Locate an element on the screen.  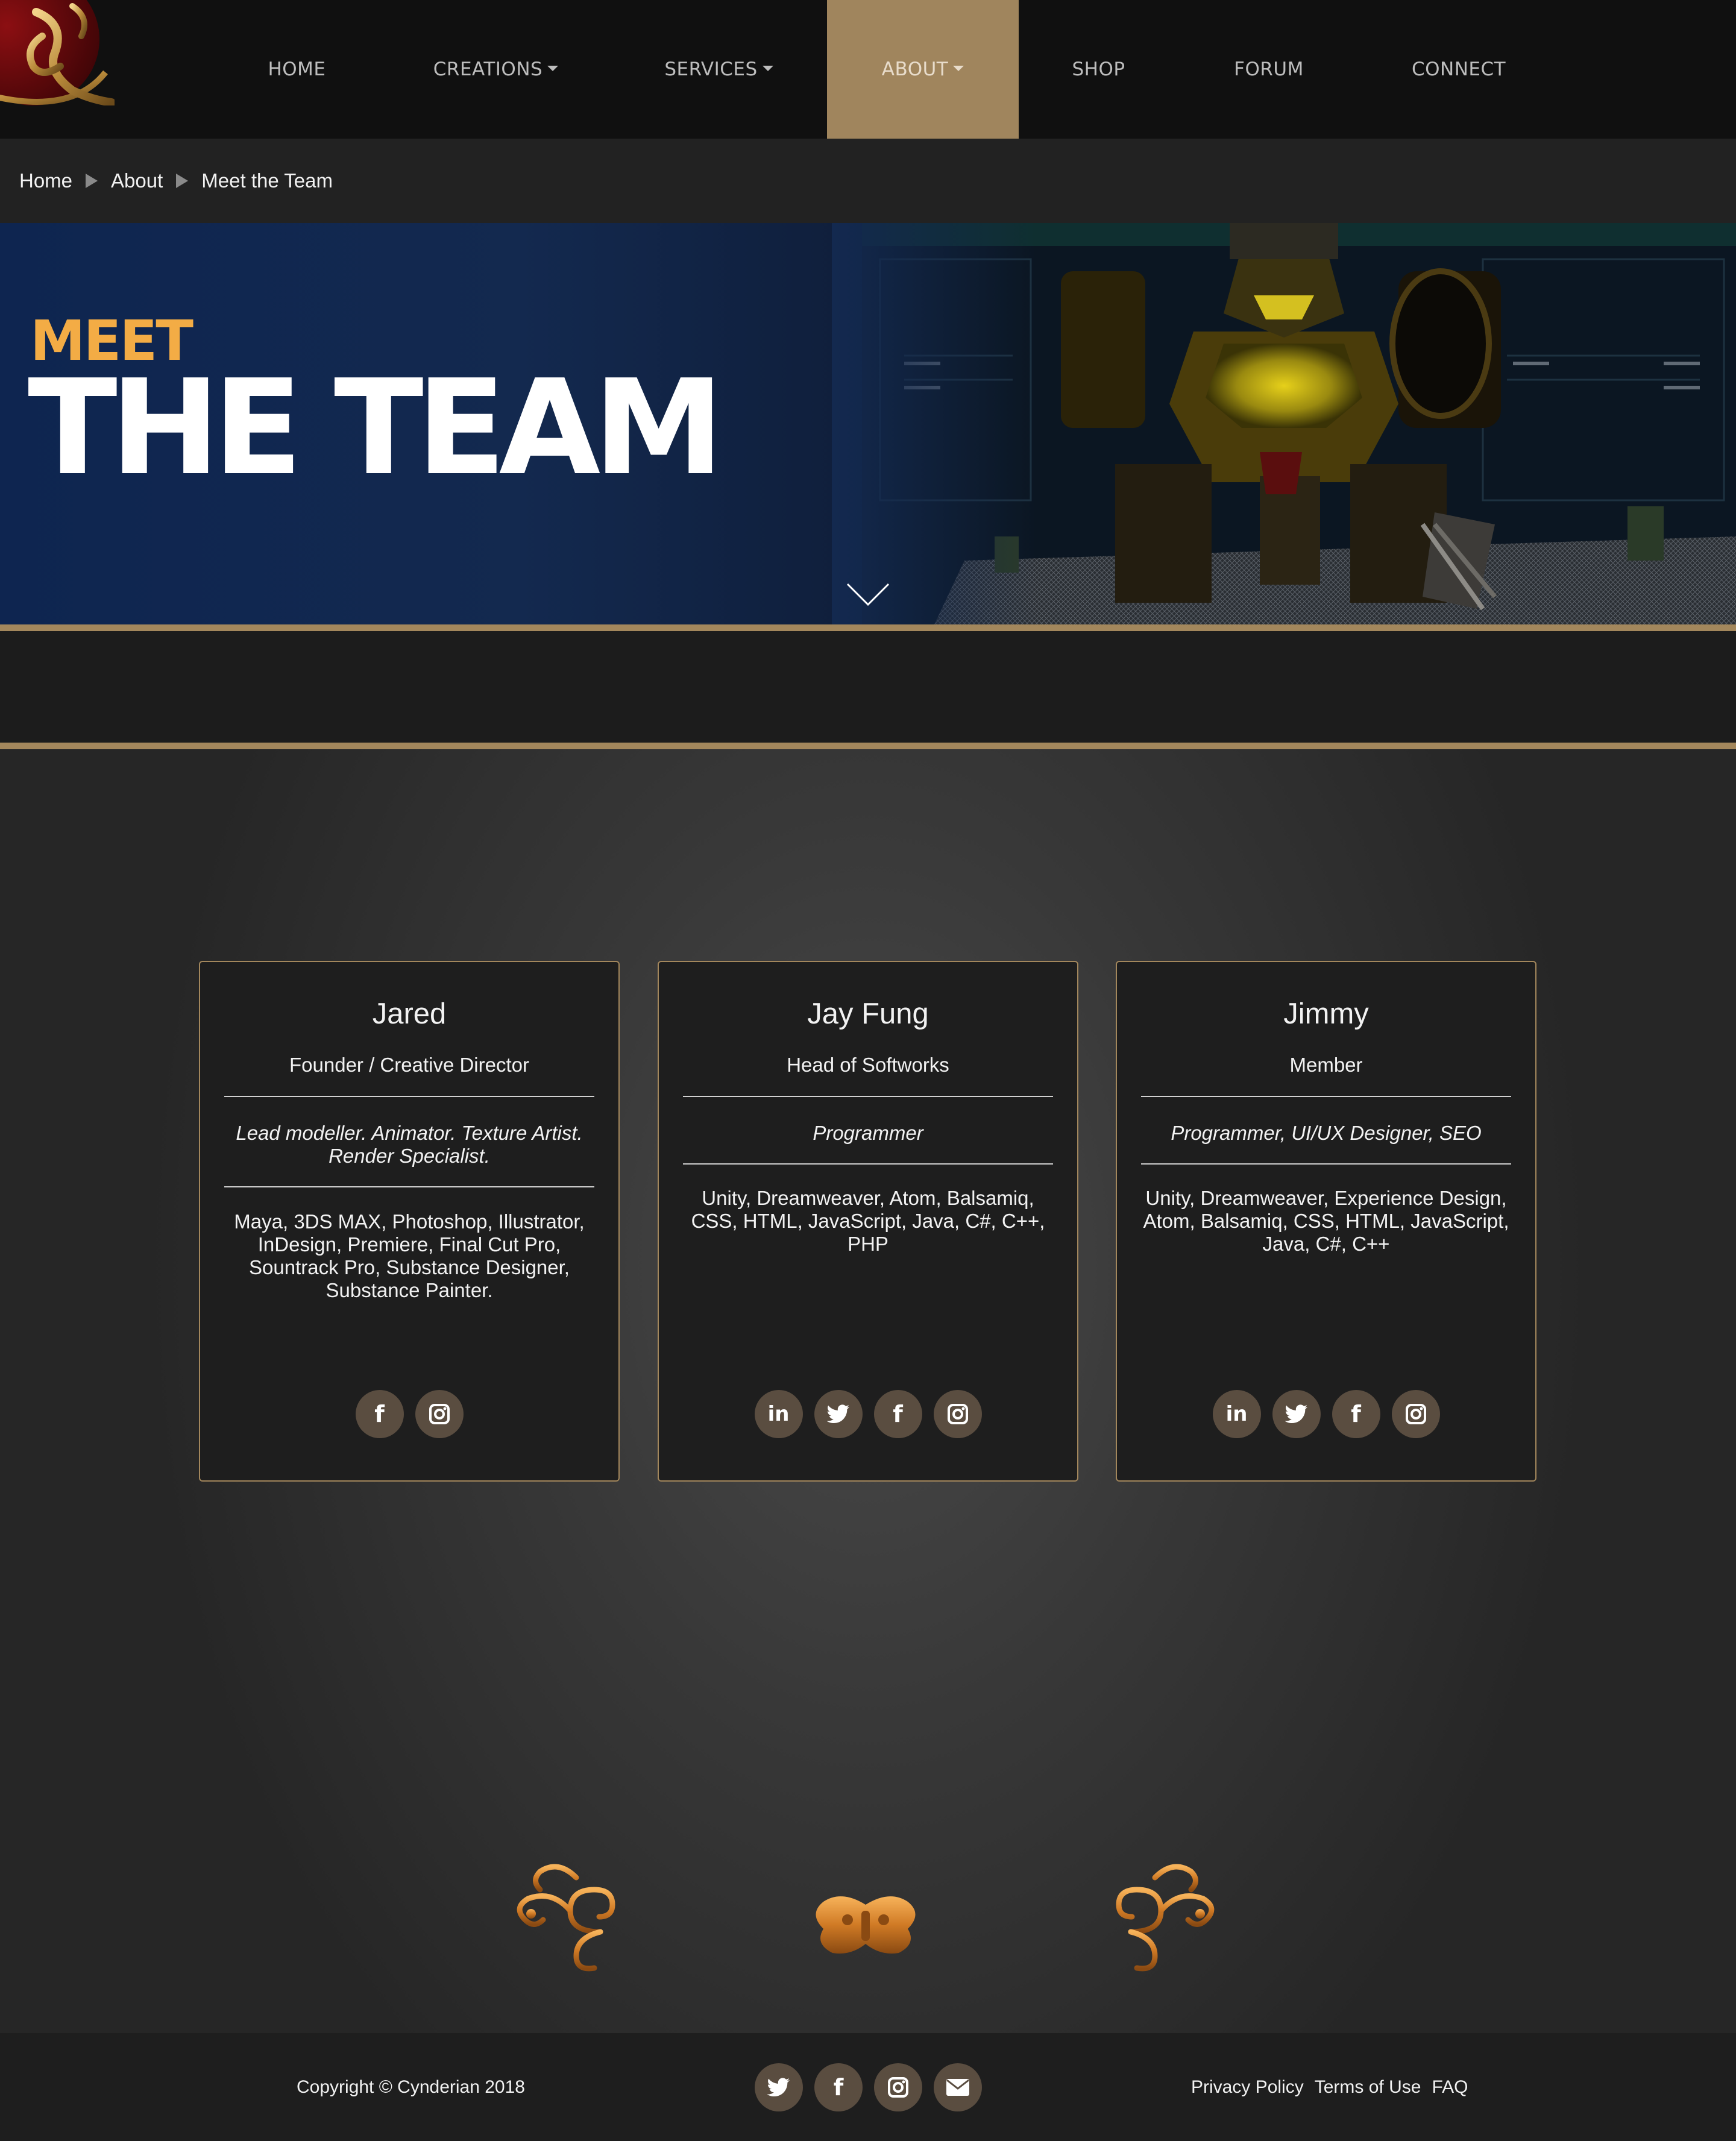
chevron-down-icon is located at coordinates (868, 595).